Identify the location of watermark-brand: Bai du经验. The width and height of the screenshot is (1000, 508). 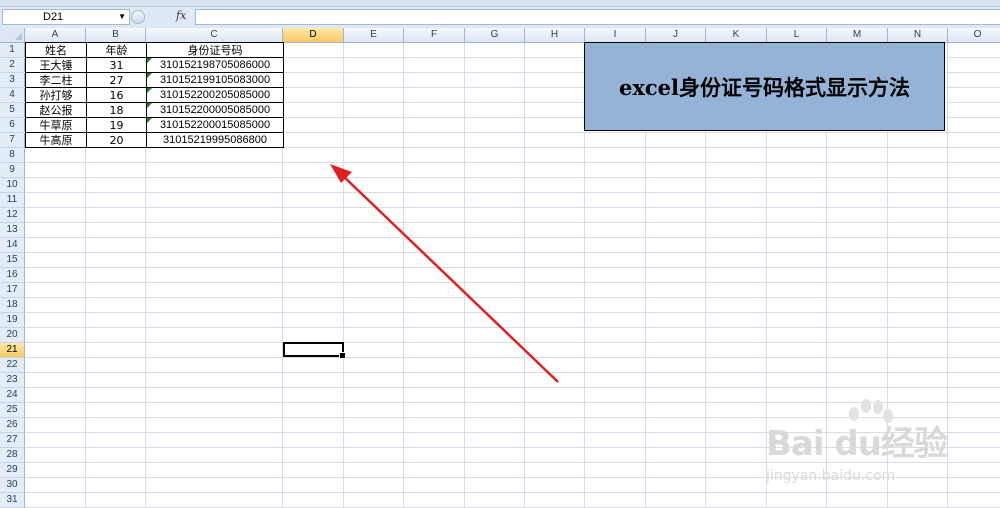
(857, 444).